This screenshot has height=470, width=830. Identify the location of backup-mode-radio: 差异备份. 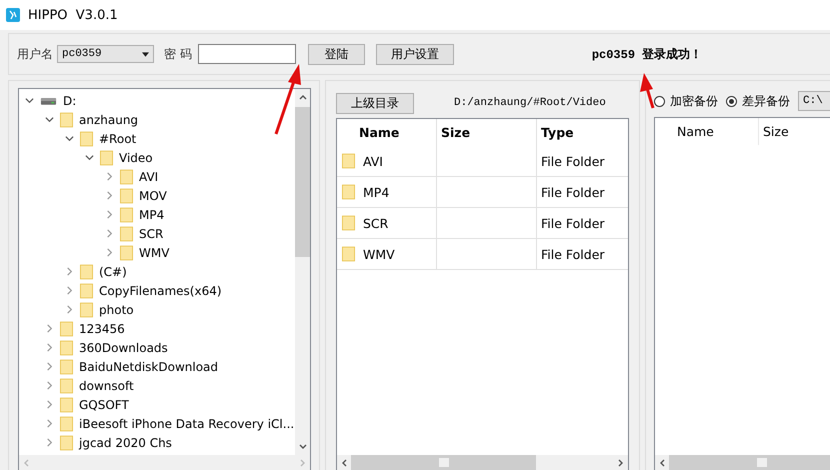
(758, 101).